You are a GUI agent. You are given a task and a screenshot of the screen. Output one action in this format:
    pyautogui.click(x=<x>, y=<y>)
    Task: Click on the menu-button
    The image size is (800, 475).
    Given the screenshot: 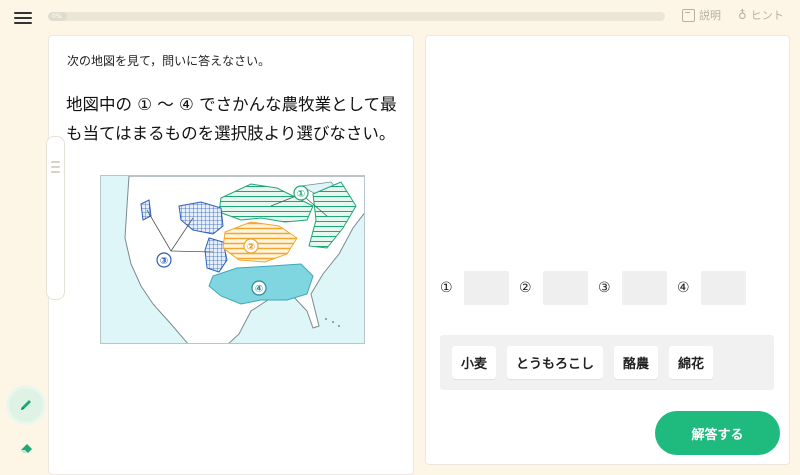 What is the action you would take?
    pyautogui.click(x=23, y=17)
    